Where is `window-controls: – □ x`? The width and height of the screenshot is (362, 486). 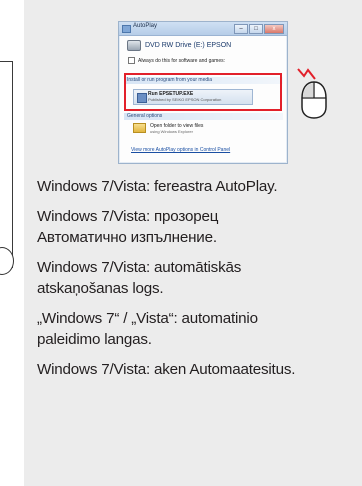
window-controls: – □ x is located at coordinates (259, 29).